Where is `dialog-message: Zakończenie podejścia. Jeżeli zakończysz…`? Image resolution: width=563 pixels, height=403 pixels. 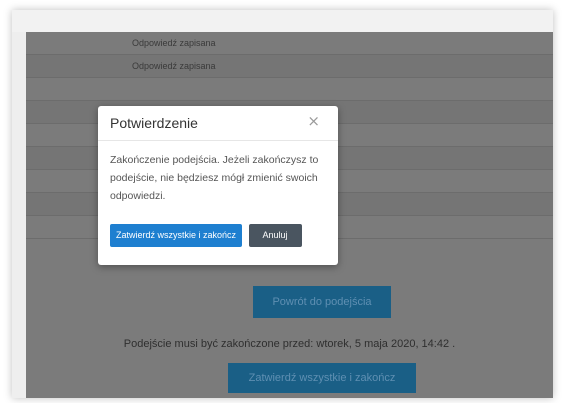
dialog-message: Zakończenie podejścia. Jeżeli zakończysz… is located at coordinates (214, 178).